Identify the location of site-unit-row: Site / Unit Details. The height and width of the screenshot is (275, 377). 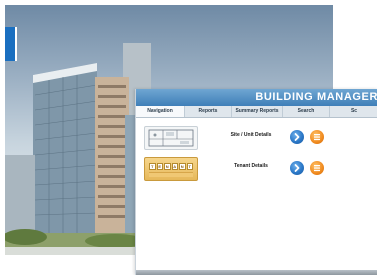
(256, 139).